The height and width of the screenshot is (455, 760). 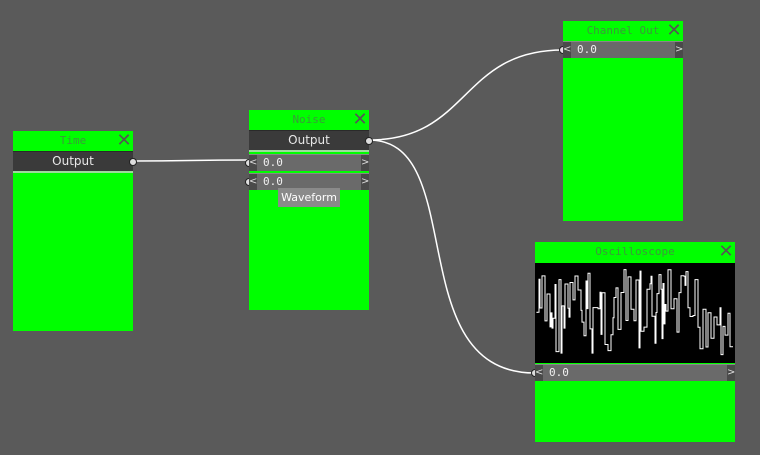 What do you see at coordinates (309, 210) in the screenshot?
I see `noise-node: Noise ✕ Output < 0.0 > < 0.0 > Waveform` at bounding box center [309, 210].